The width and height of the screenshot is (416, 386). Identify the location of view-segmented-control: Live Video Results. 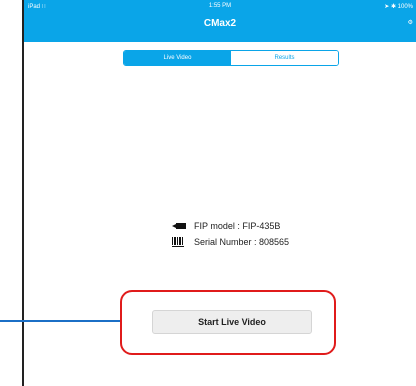
(231, 58).